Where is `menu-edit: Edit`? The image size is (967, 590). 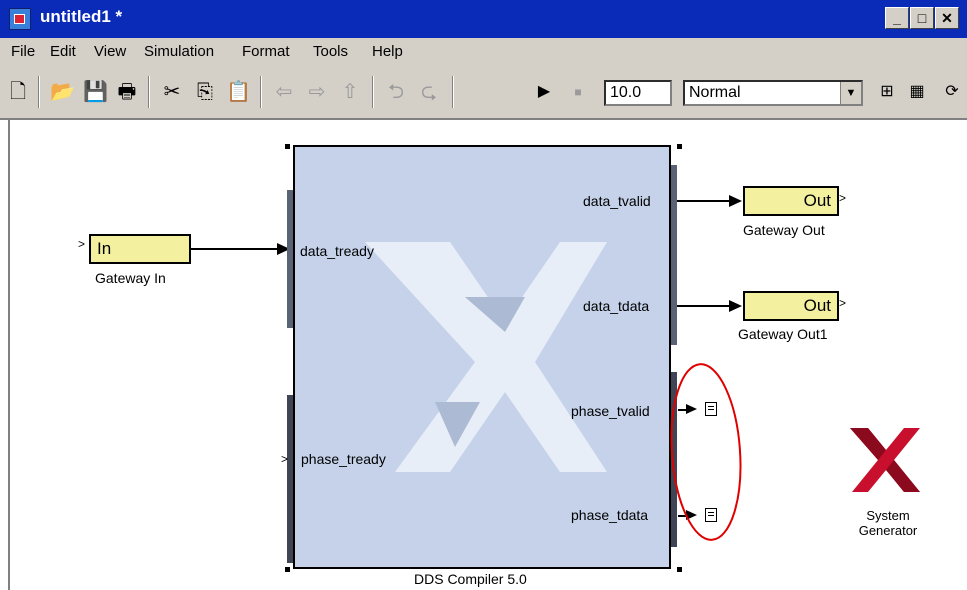
menu-edit: Edit is located at coordinates (63, 51).